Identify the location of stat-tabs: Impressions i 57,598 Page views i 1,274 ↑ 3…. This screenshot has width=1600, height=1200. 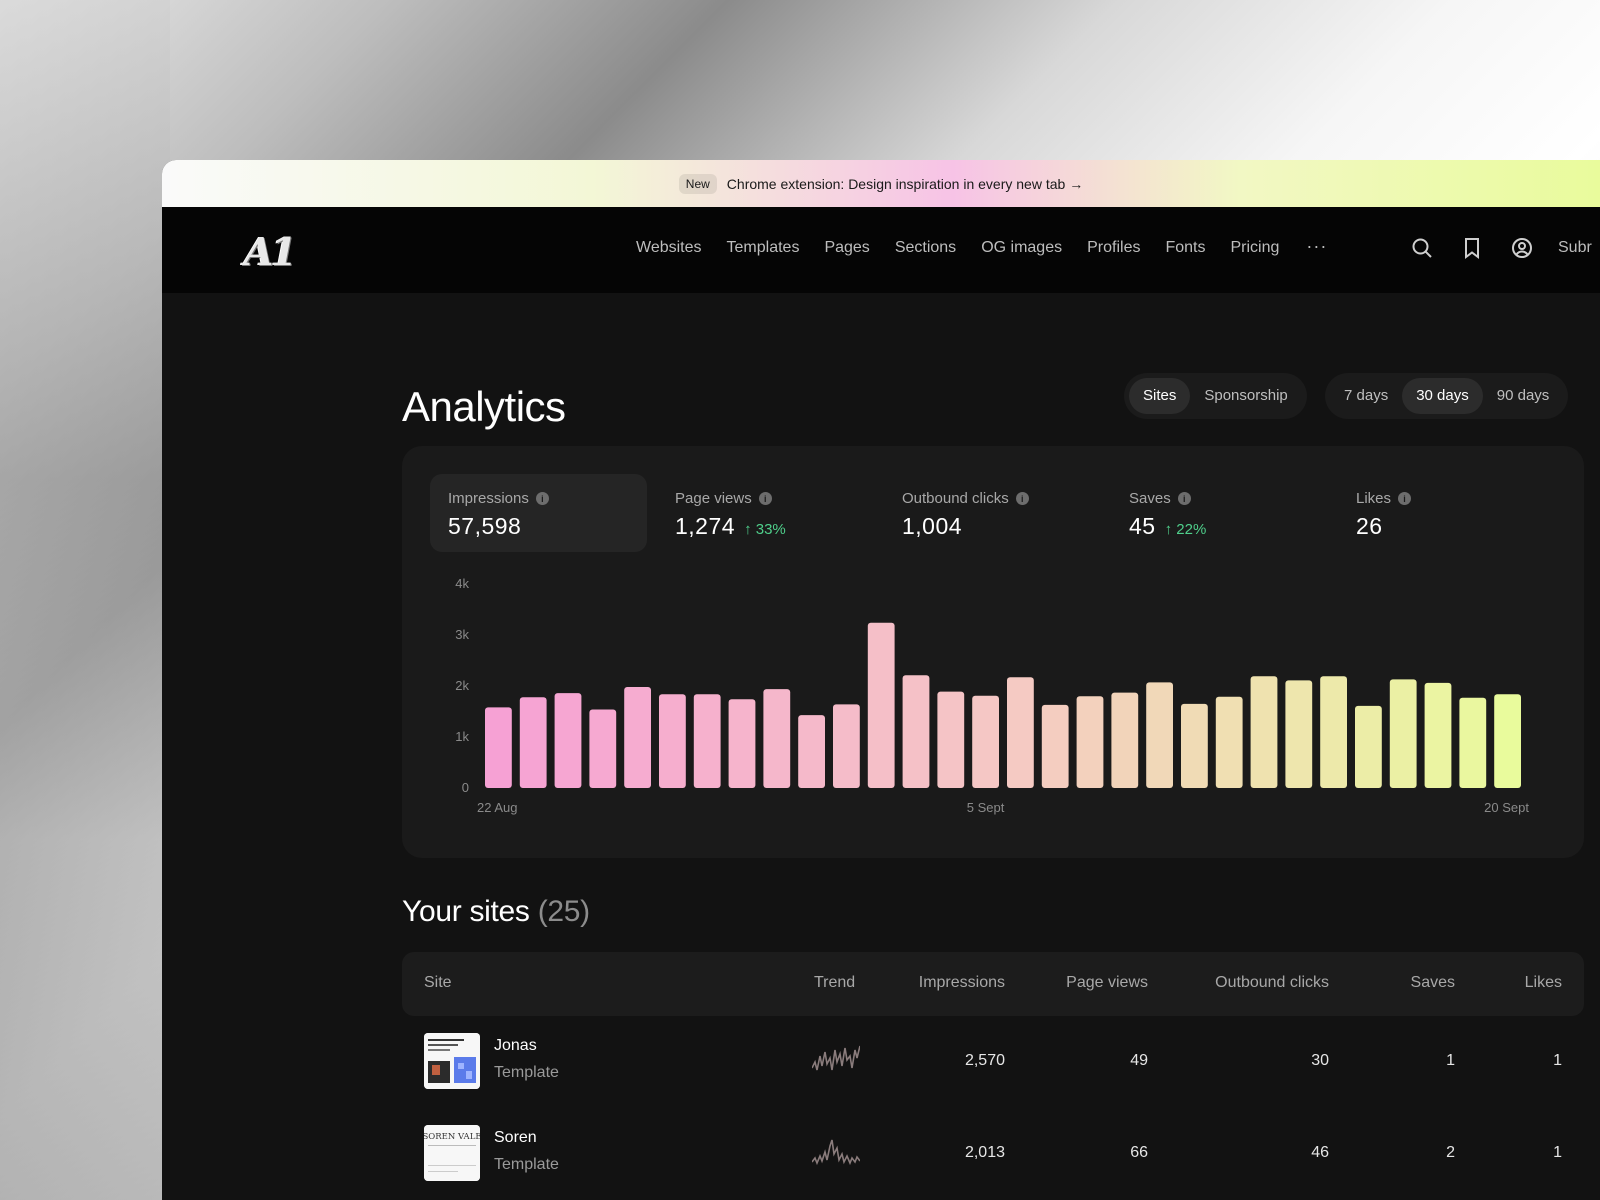
(997, 513).